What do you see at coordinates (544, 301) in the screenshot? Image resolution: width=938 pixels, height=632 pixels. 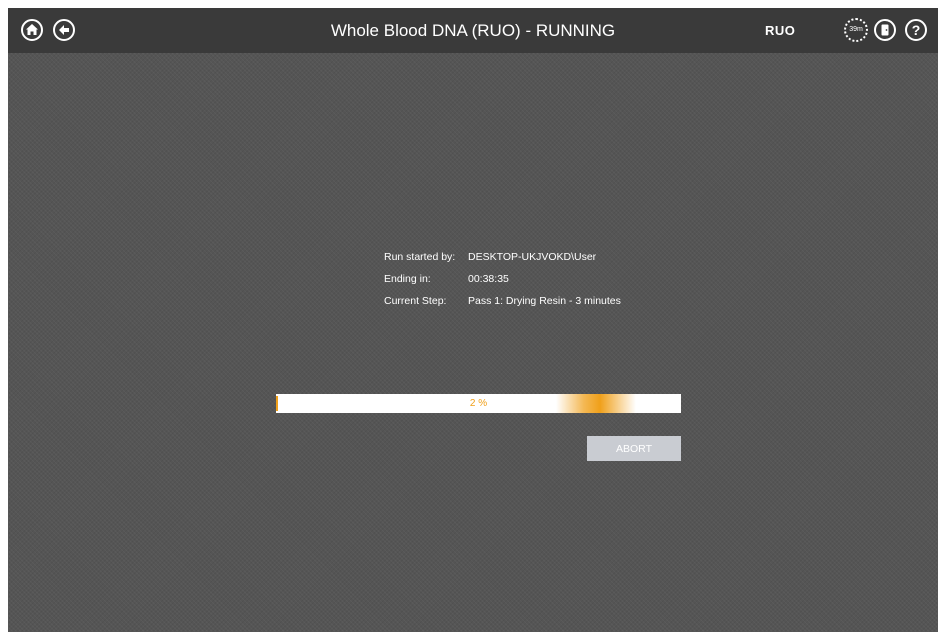 I see `current-step-value: Pass 1: Drying Resin - 3 minutes` at bounding box center [544, 301].